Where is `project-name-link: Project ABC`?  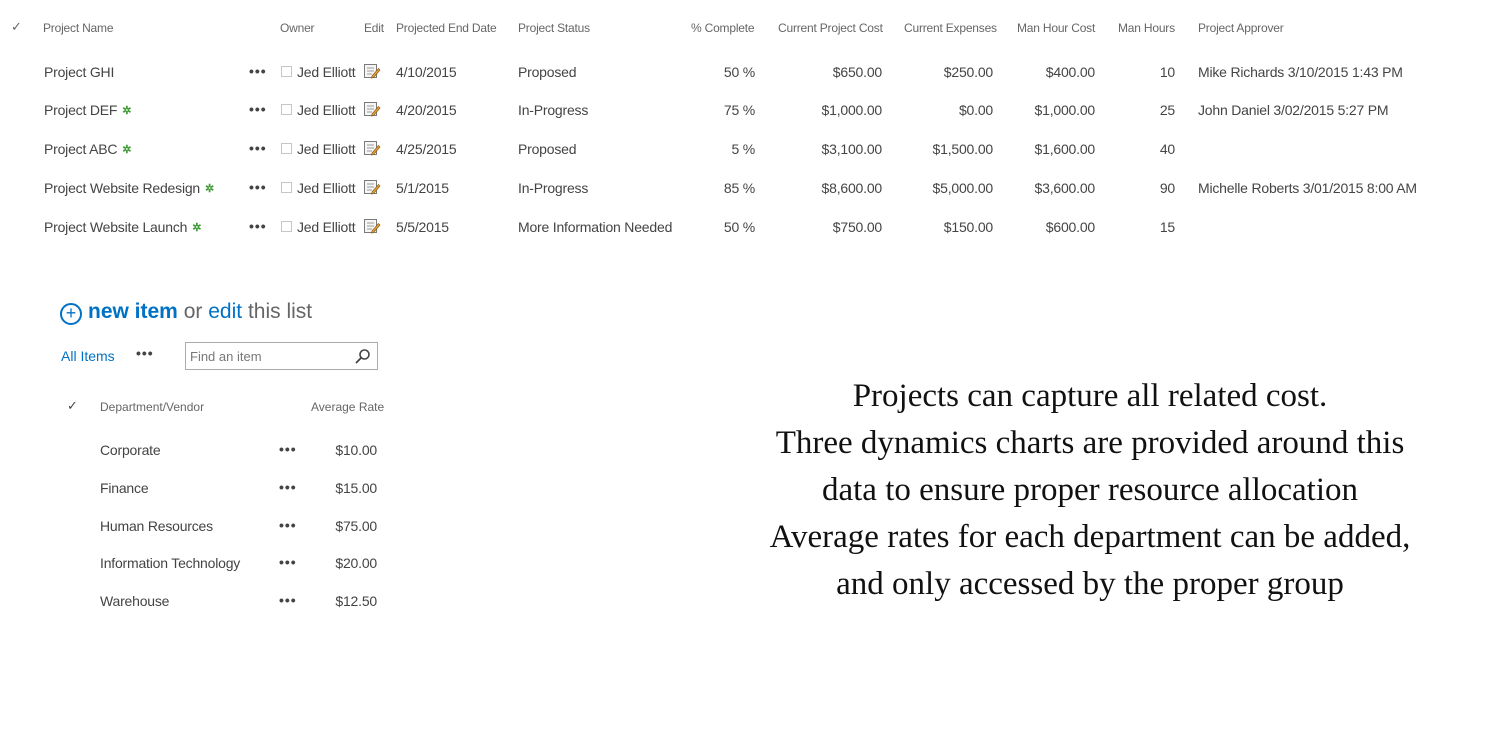
project-name-link: Project ABC is located at coordinates (80, 149).